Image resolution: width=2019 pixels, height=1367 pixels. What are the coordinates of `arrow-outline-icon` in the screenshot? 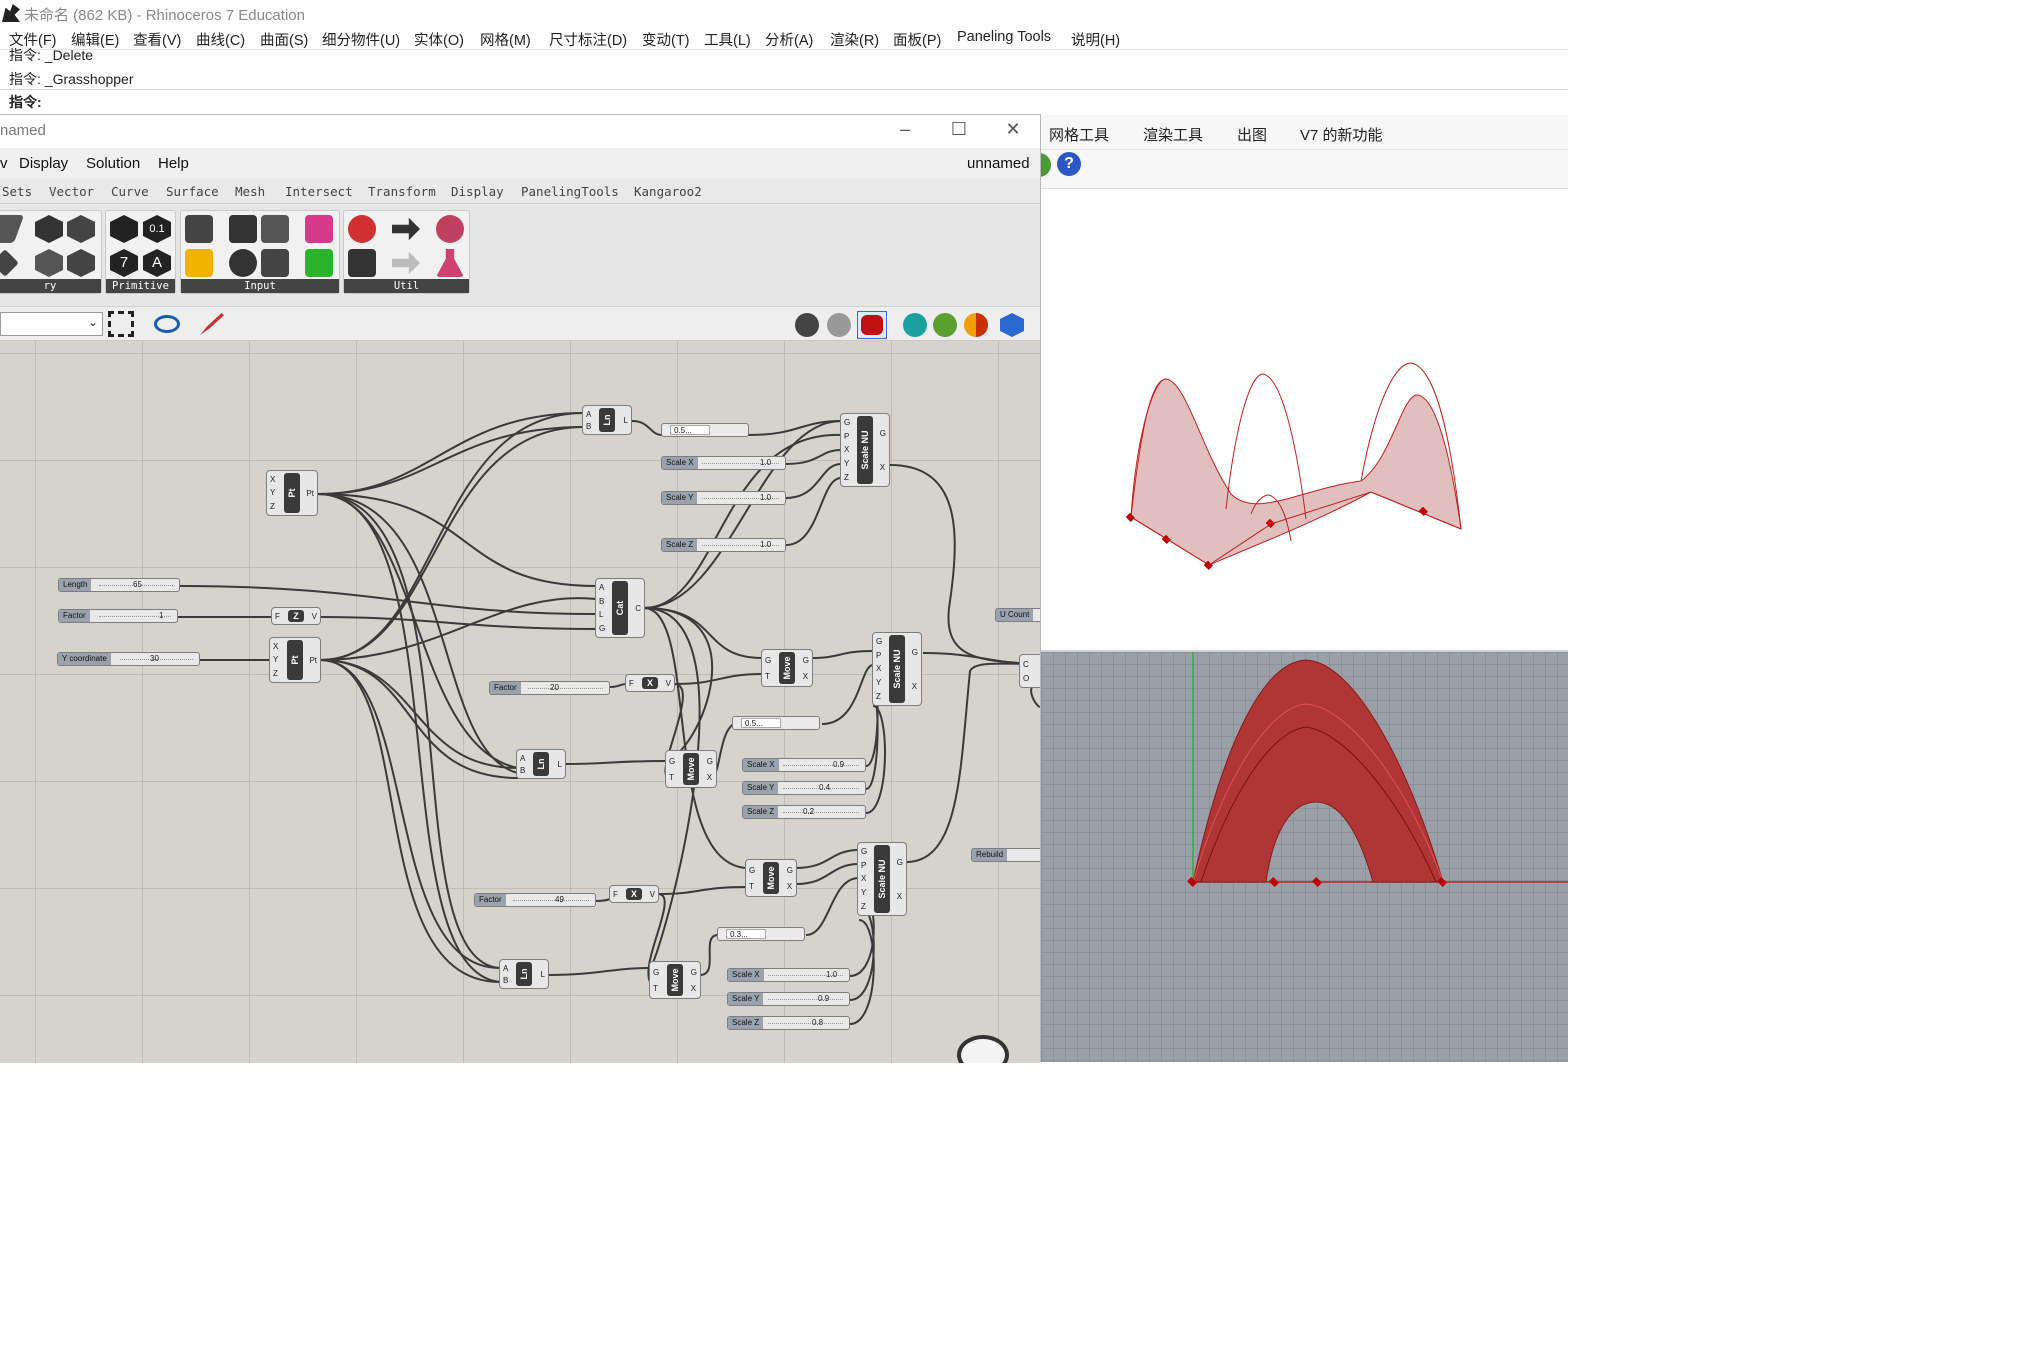 It's located at (406, 263).